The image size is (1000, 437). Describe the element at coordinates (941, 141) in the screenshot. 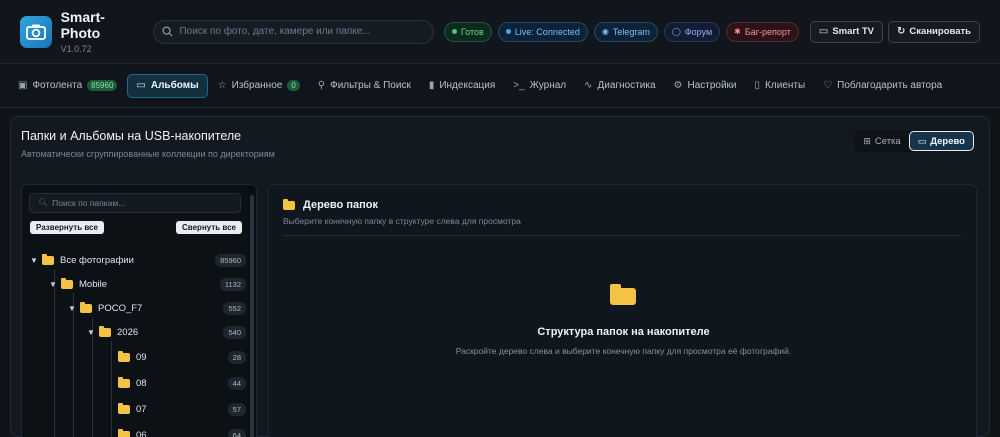

I see `tree-view-button: ▭ Дерево` at that location.